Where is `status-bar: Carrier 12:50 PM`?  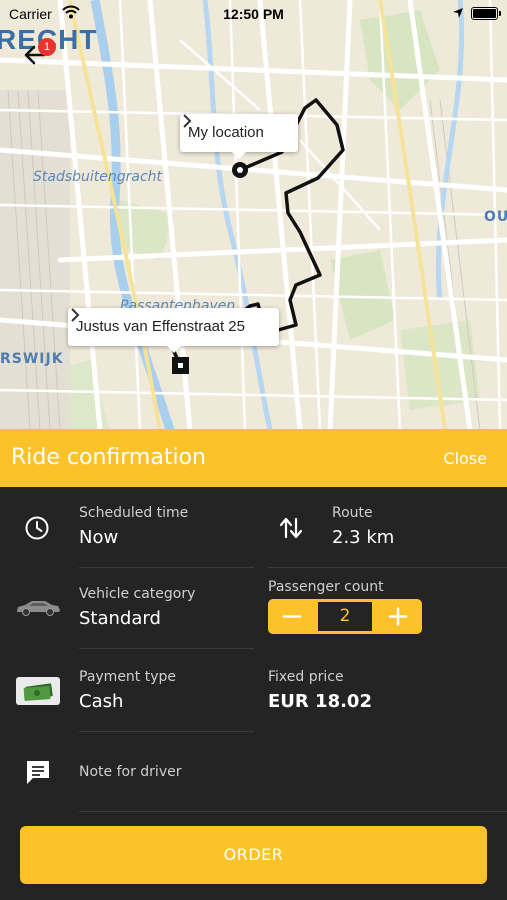
status-bar: Carrier 12:50 PM is located at coordinates (253, 14).